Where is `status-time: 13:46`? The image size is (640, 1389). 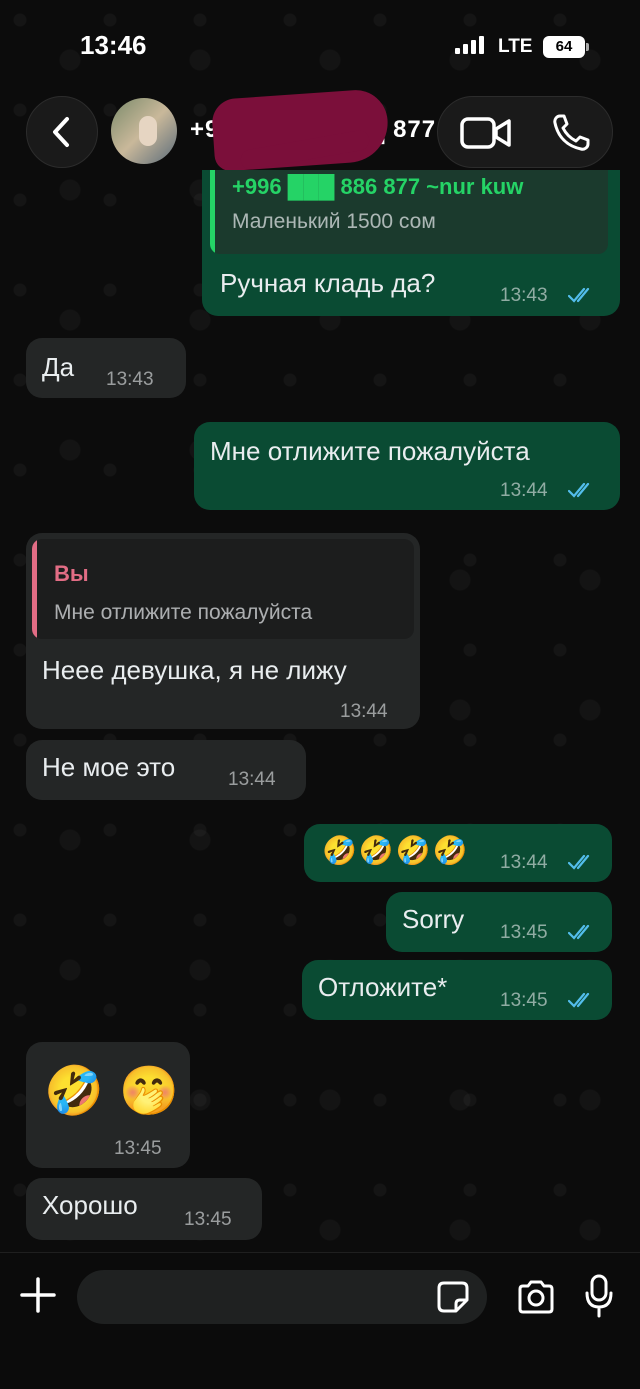 status-time: 13:46 is located at coordinates (113, 45).